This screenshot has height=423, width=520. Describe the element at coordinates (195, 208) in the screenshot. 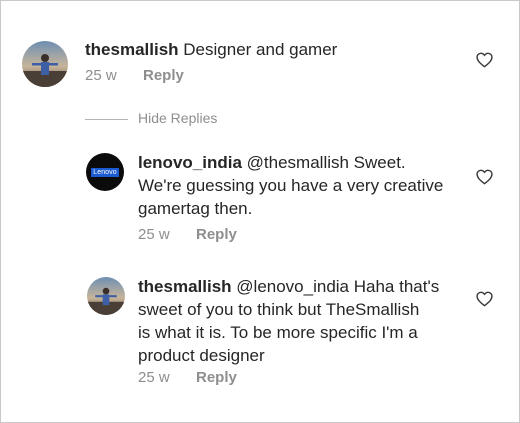

I see `reply-line: gamertag then.` at that location.